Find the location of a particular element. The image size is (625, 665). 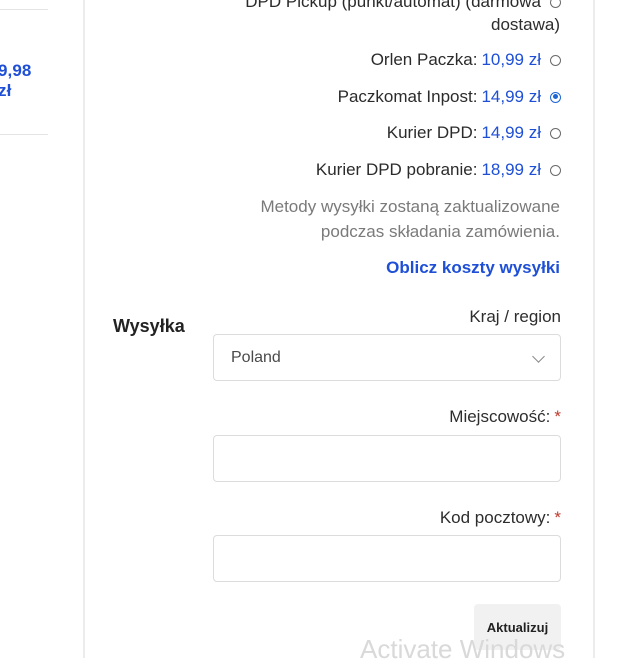

option-label-continuation: dostawa) is located at coordinates (525, 24).